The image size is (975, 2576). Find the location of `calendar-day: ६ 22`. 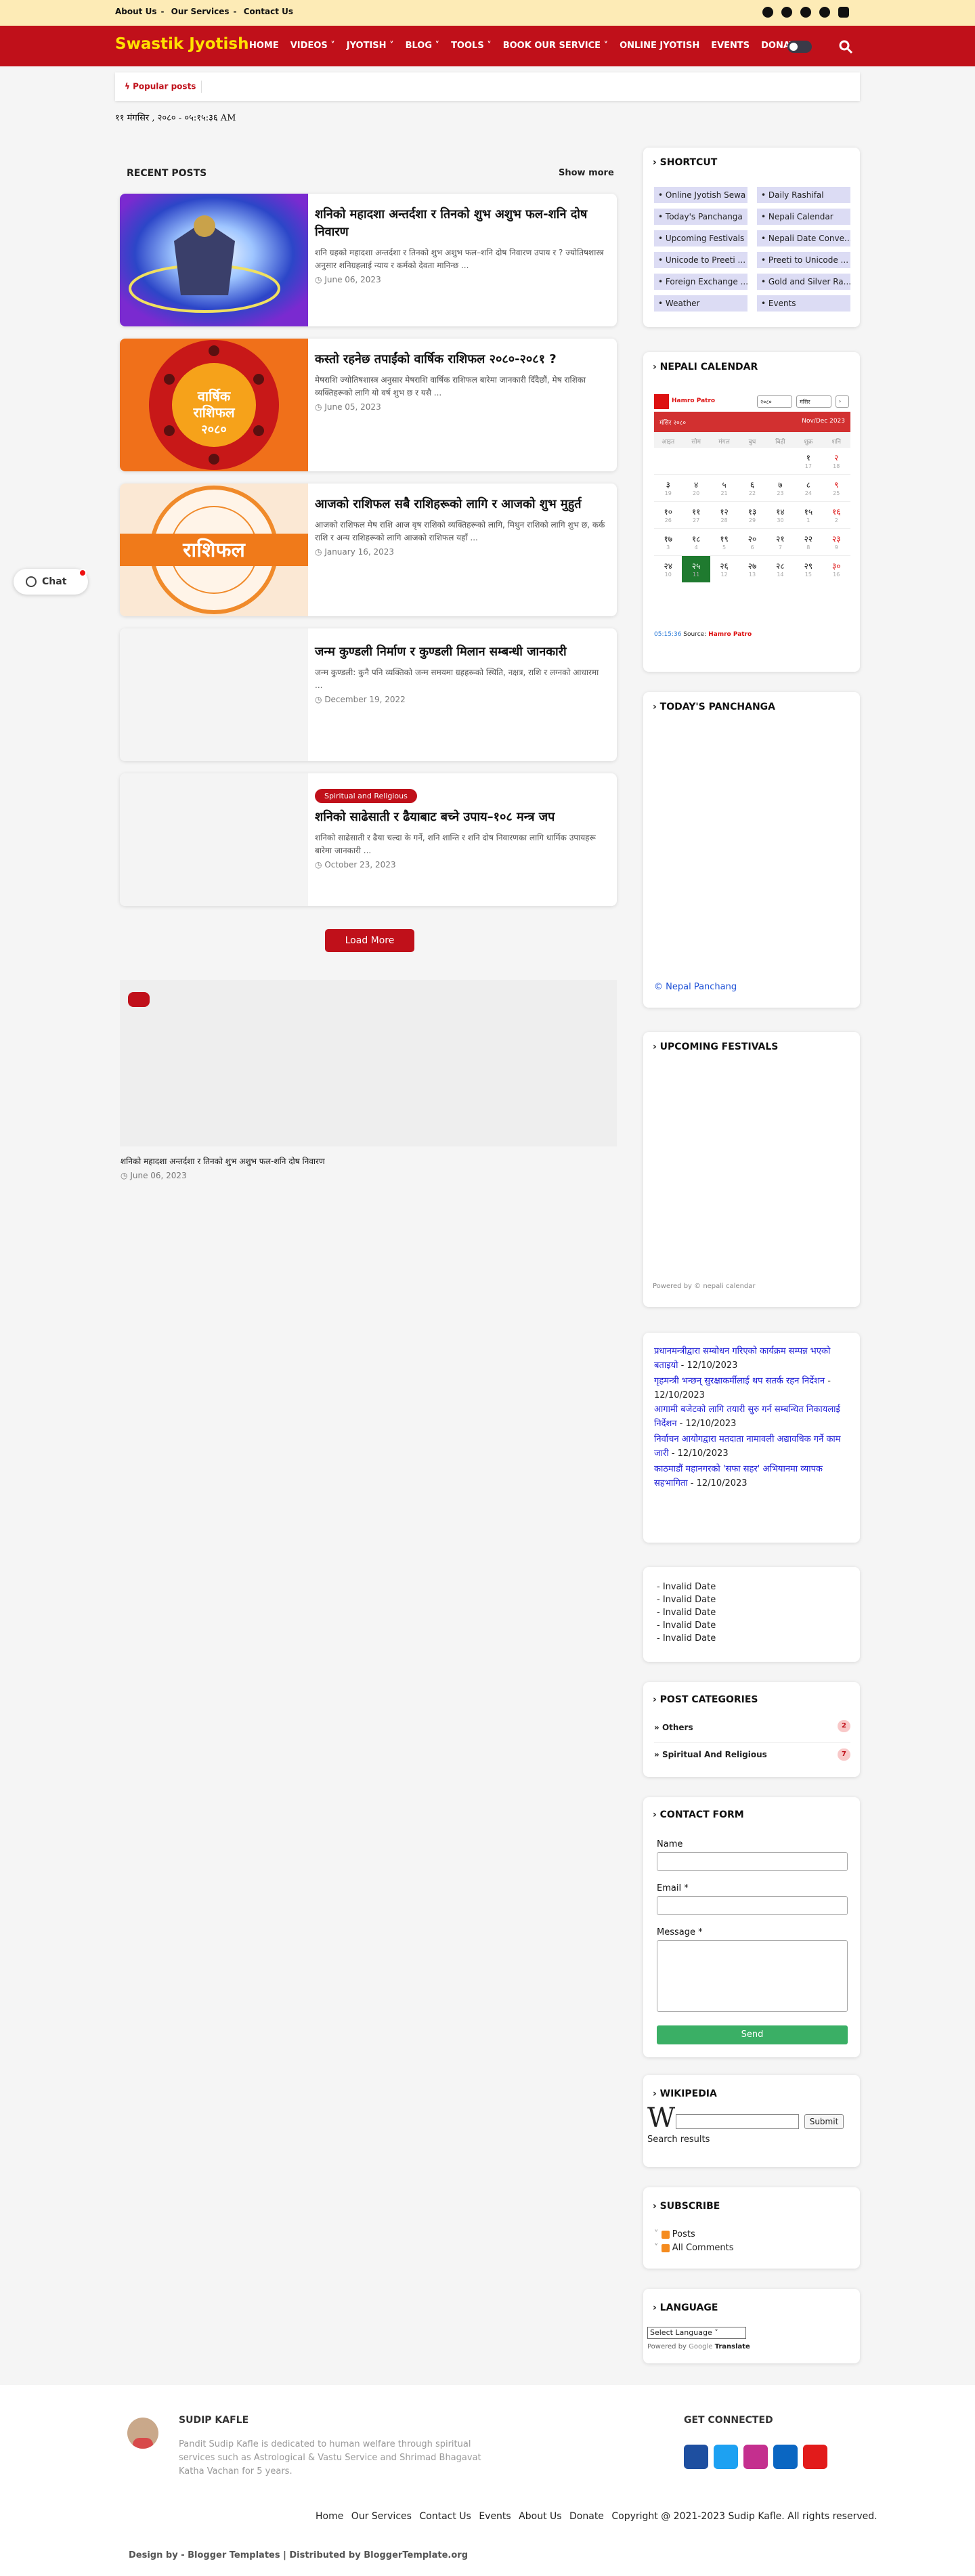

calendar-day: ६ 22 is located at coordinates (752, 487).